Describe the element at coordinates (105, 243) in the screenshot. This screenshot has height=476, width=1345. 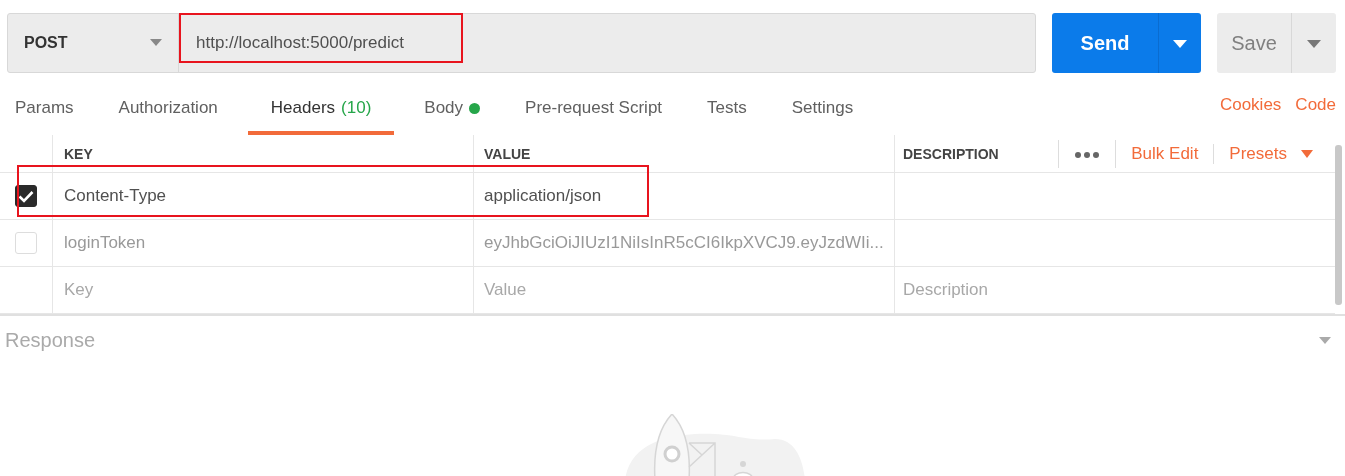
I see `table-cell: loginToken` at that location.